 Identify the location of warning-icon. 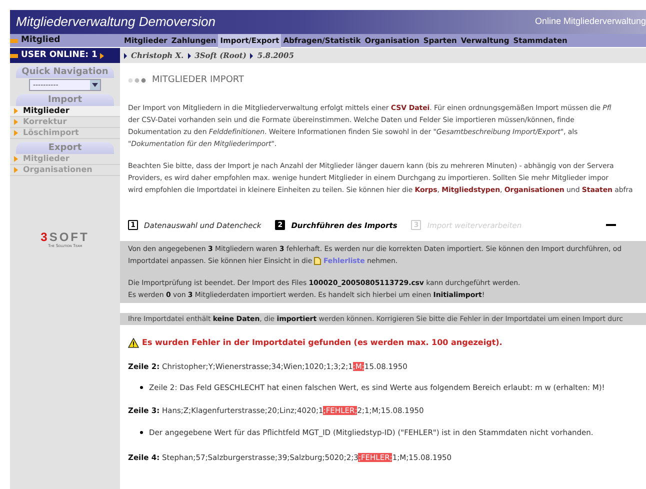
(133, 343).